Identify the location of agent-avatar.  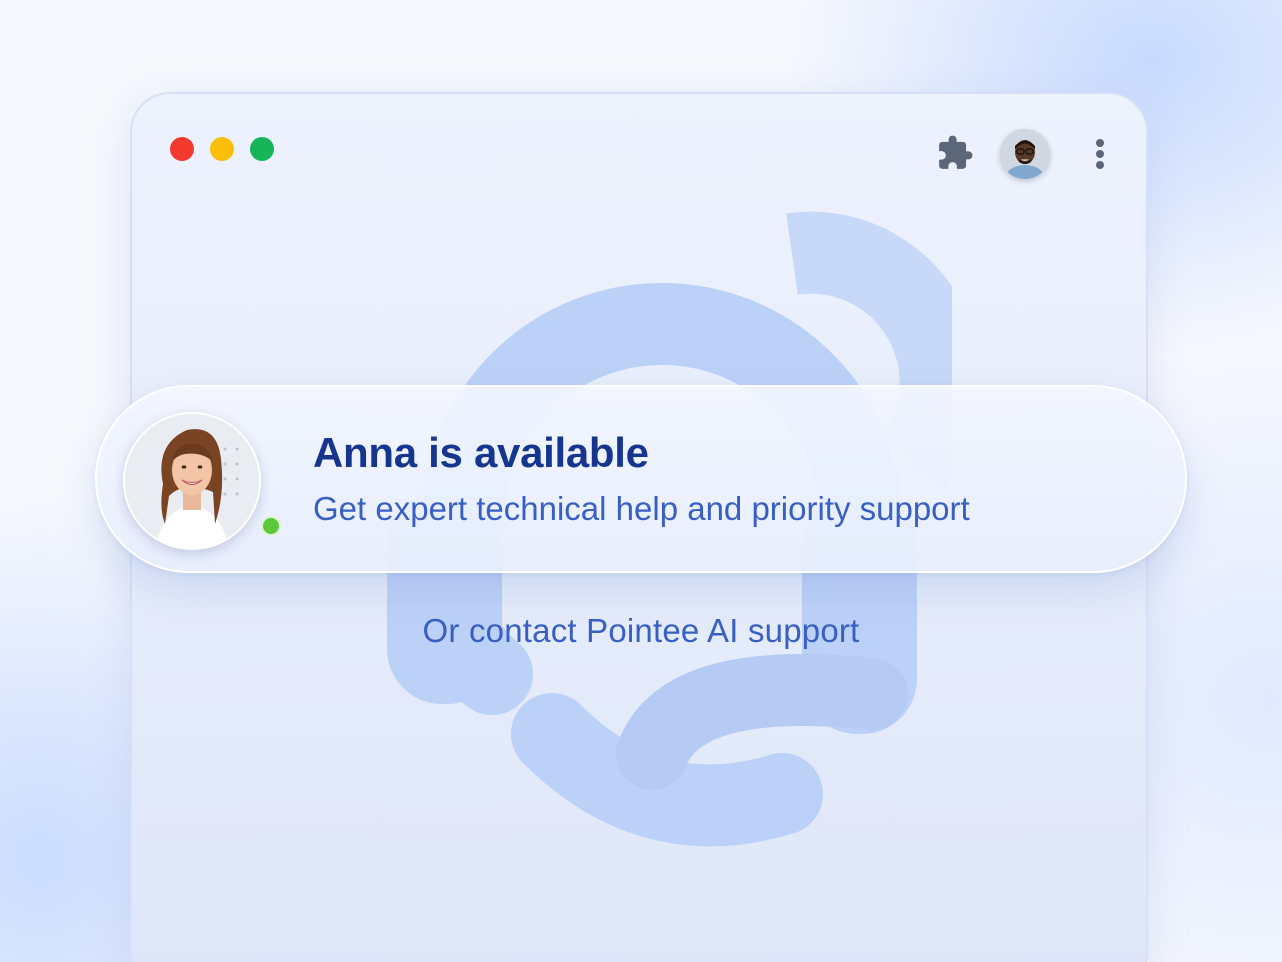
(192, 481).